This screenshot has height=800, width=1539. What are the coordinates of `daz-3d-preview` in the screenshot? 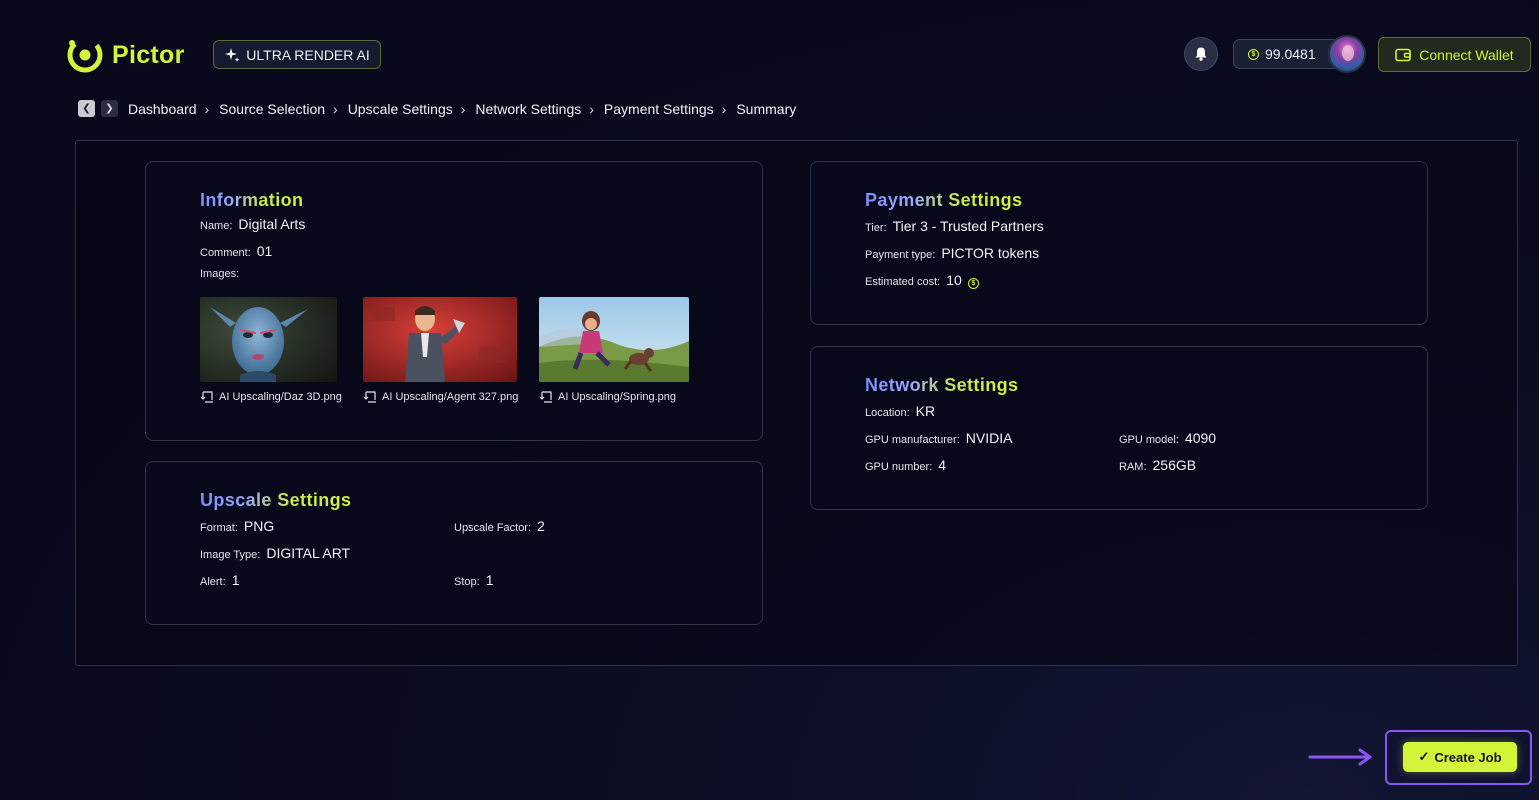 It's located at (268, 339).